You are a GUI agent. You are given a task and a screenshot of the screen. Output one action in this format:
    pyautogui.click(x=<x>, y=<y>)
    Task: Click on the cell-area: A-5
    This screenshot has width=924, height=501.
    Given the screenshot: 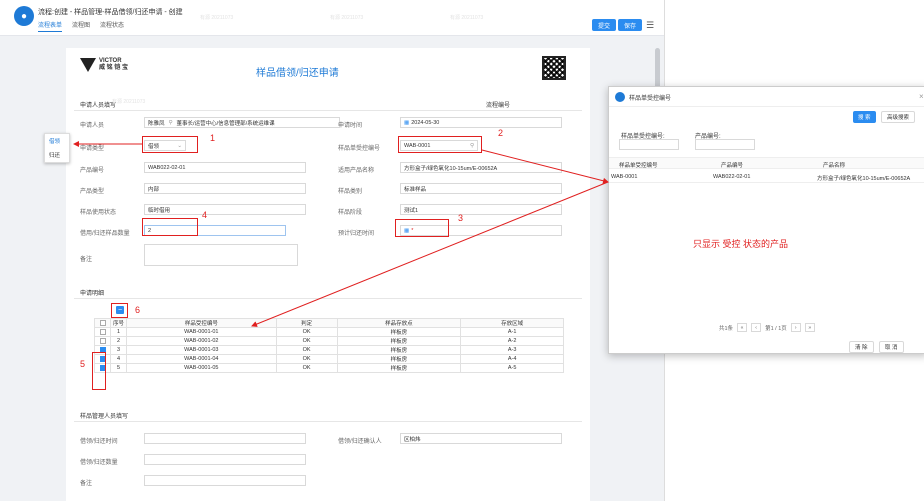 What is the action you would take?
    pyautogui.click(x=512, y=368)
    